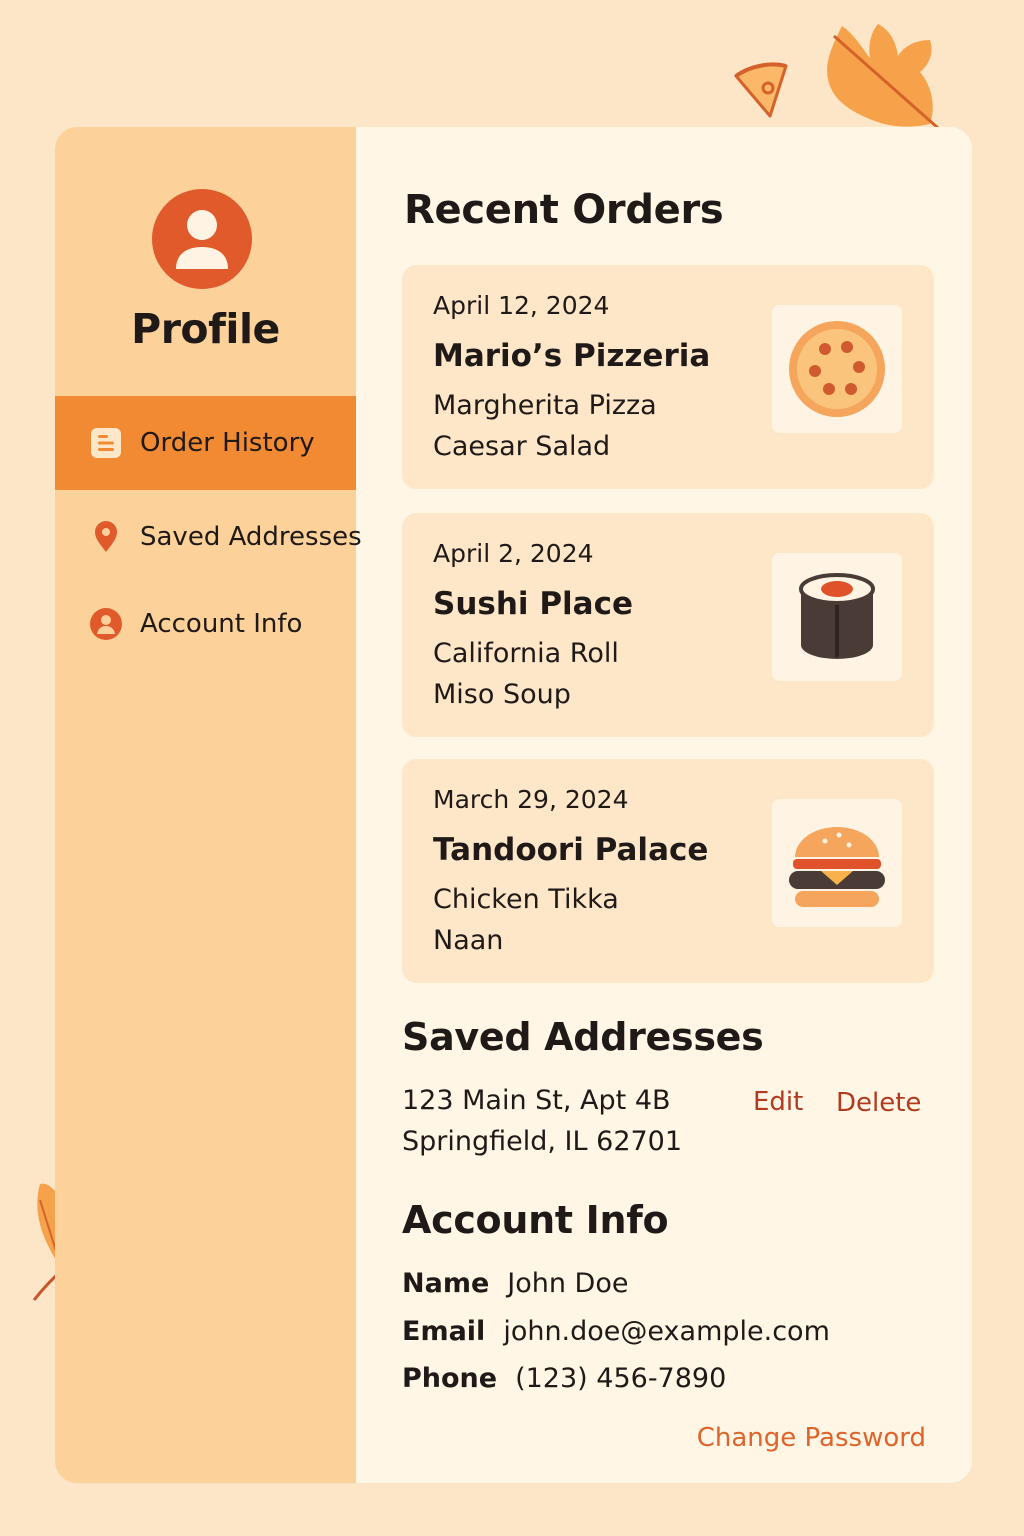  Describe the element at coordinates (513, 553) in the screenshot. I see `order-date: April 2, 2024` at that location.